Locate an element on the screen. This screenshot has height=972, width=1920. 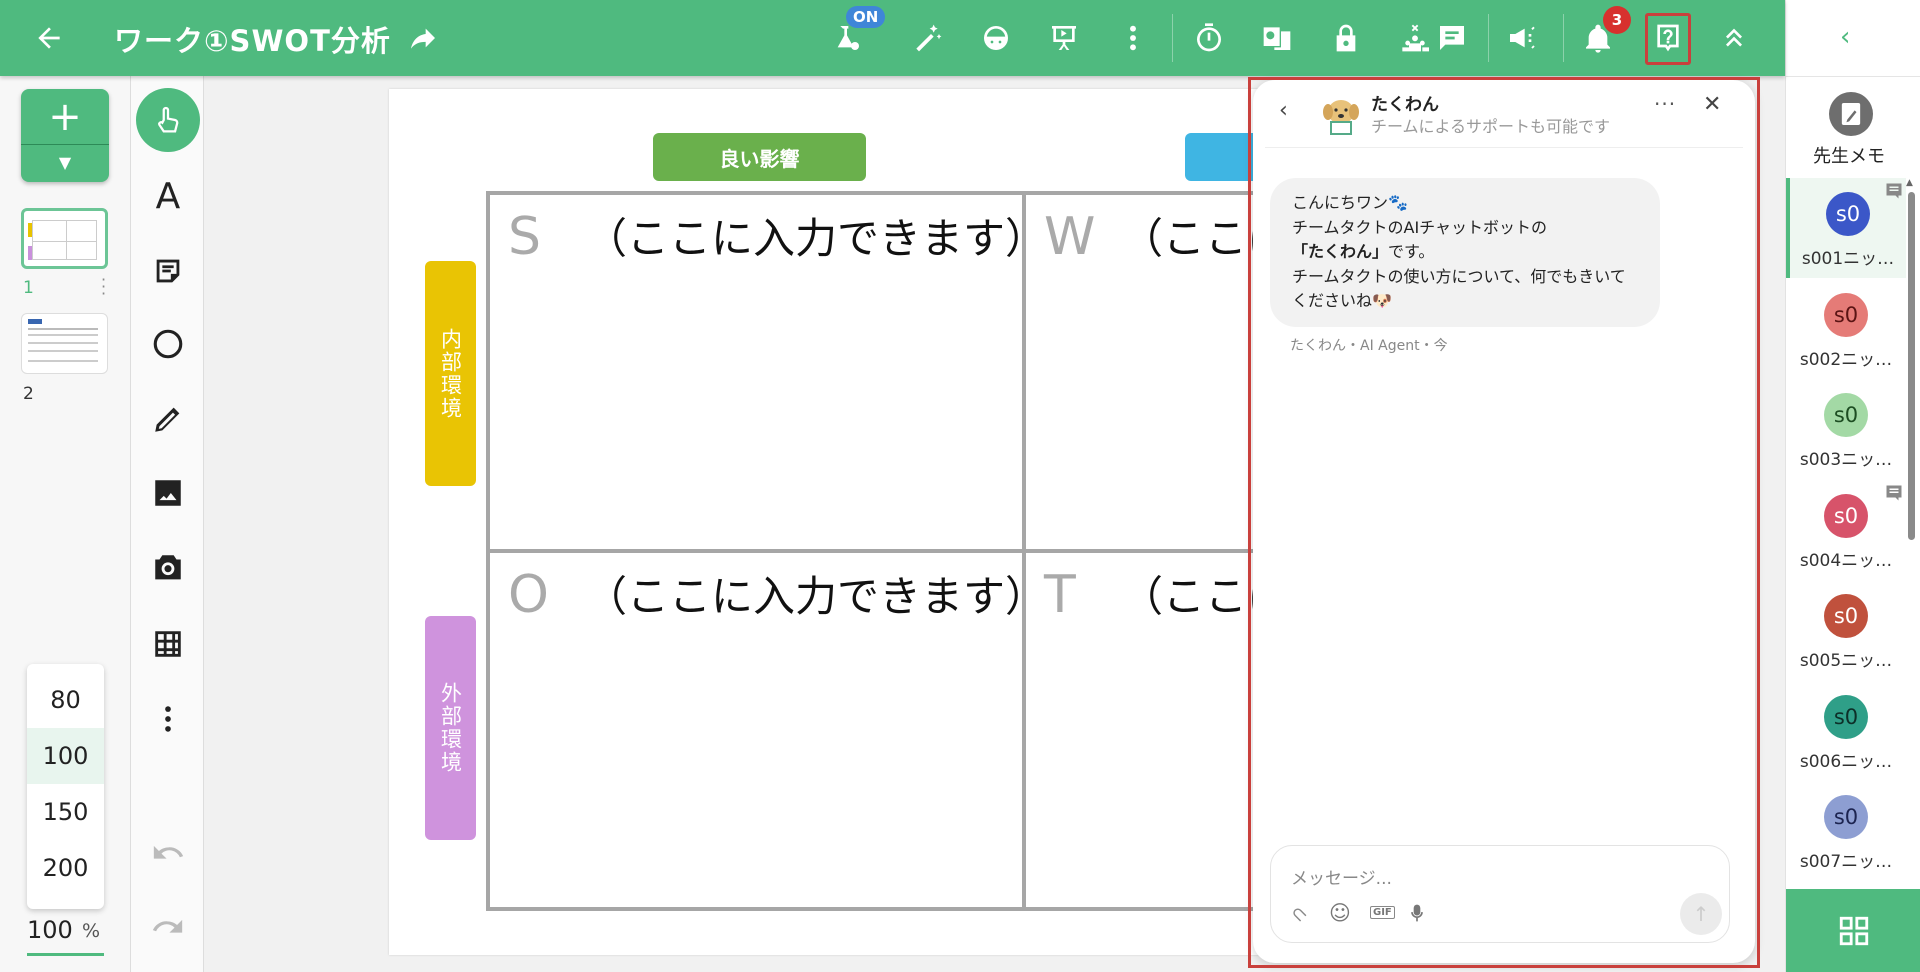
collapse-up-icon is located at coordinates (1734, 38).